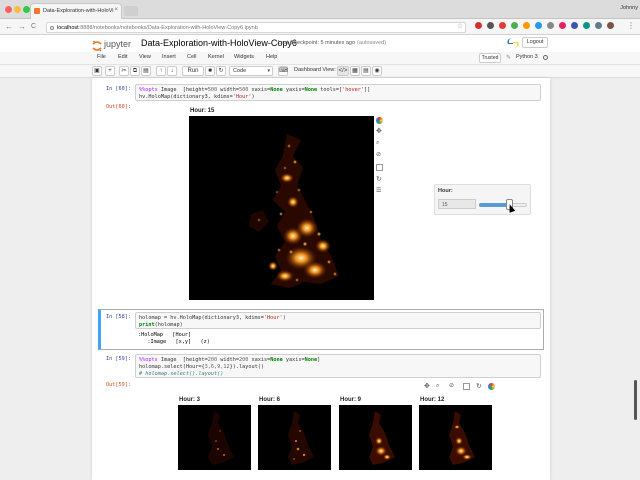 The height and width of the screenshot is (480, 640). I want to click on paste-button: ▤, so click(146, 71).